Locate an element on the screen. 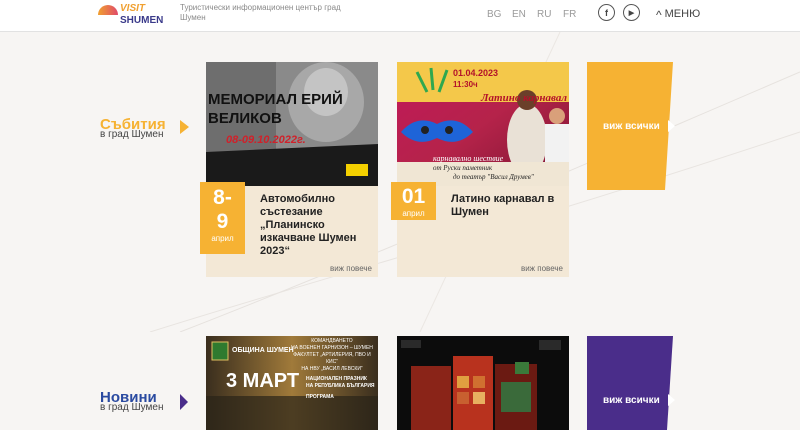 The height and width of the screenshot is (430, 800). news-municipality-label: ОБЩИНА ШУМЕН is located at coordinates (263, 350).